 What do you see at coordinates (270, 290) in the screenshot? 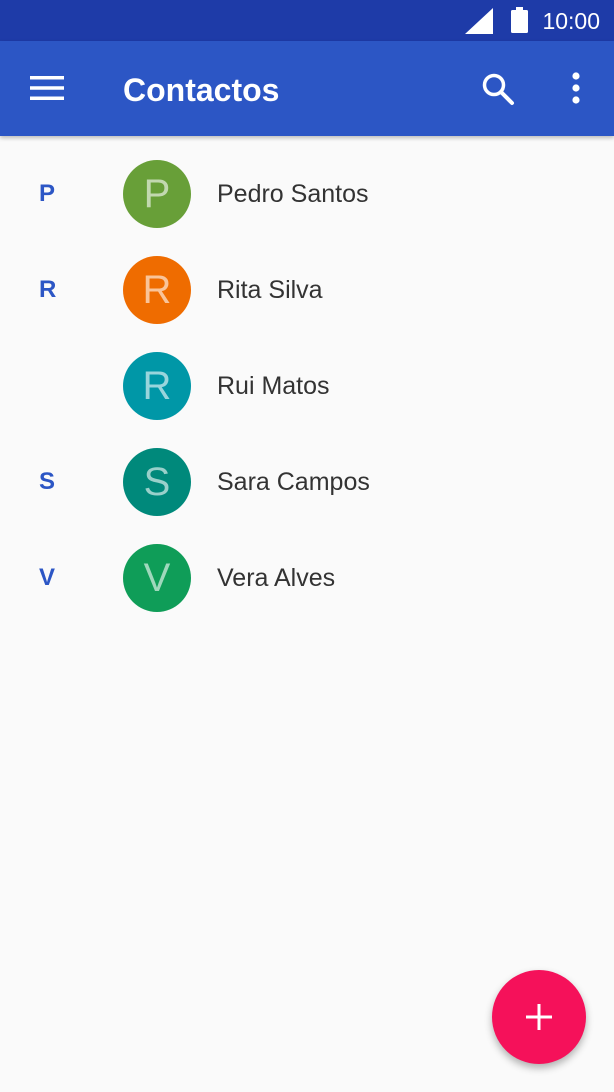
I see `contact-name: Rita Silva` at bounding box center [270, 290].